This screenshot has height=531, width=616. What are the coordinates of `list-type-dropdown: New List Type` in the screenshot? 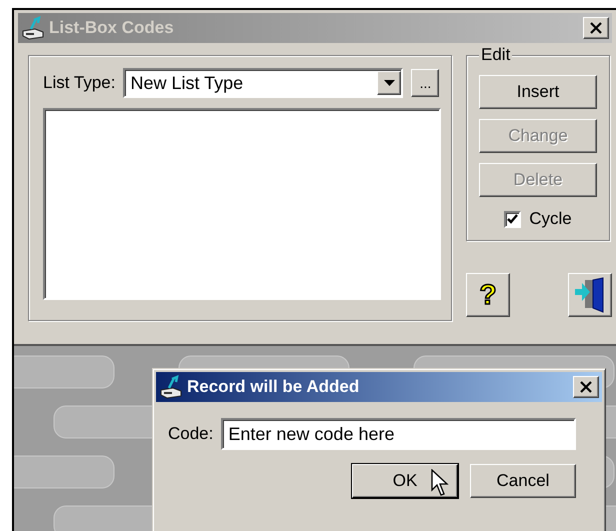 It's located at (263, 83).